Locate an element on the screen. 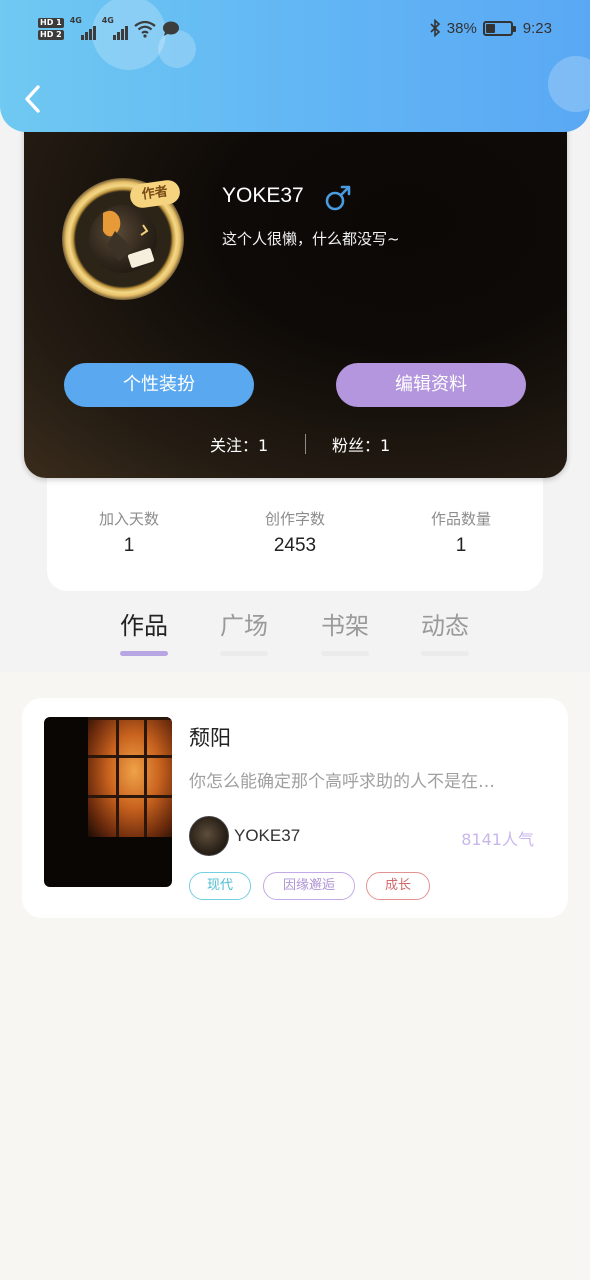 The image size is (590, 1280). divider is located at coordinates (305, 444).